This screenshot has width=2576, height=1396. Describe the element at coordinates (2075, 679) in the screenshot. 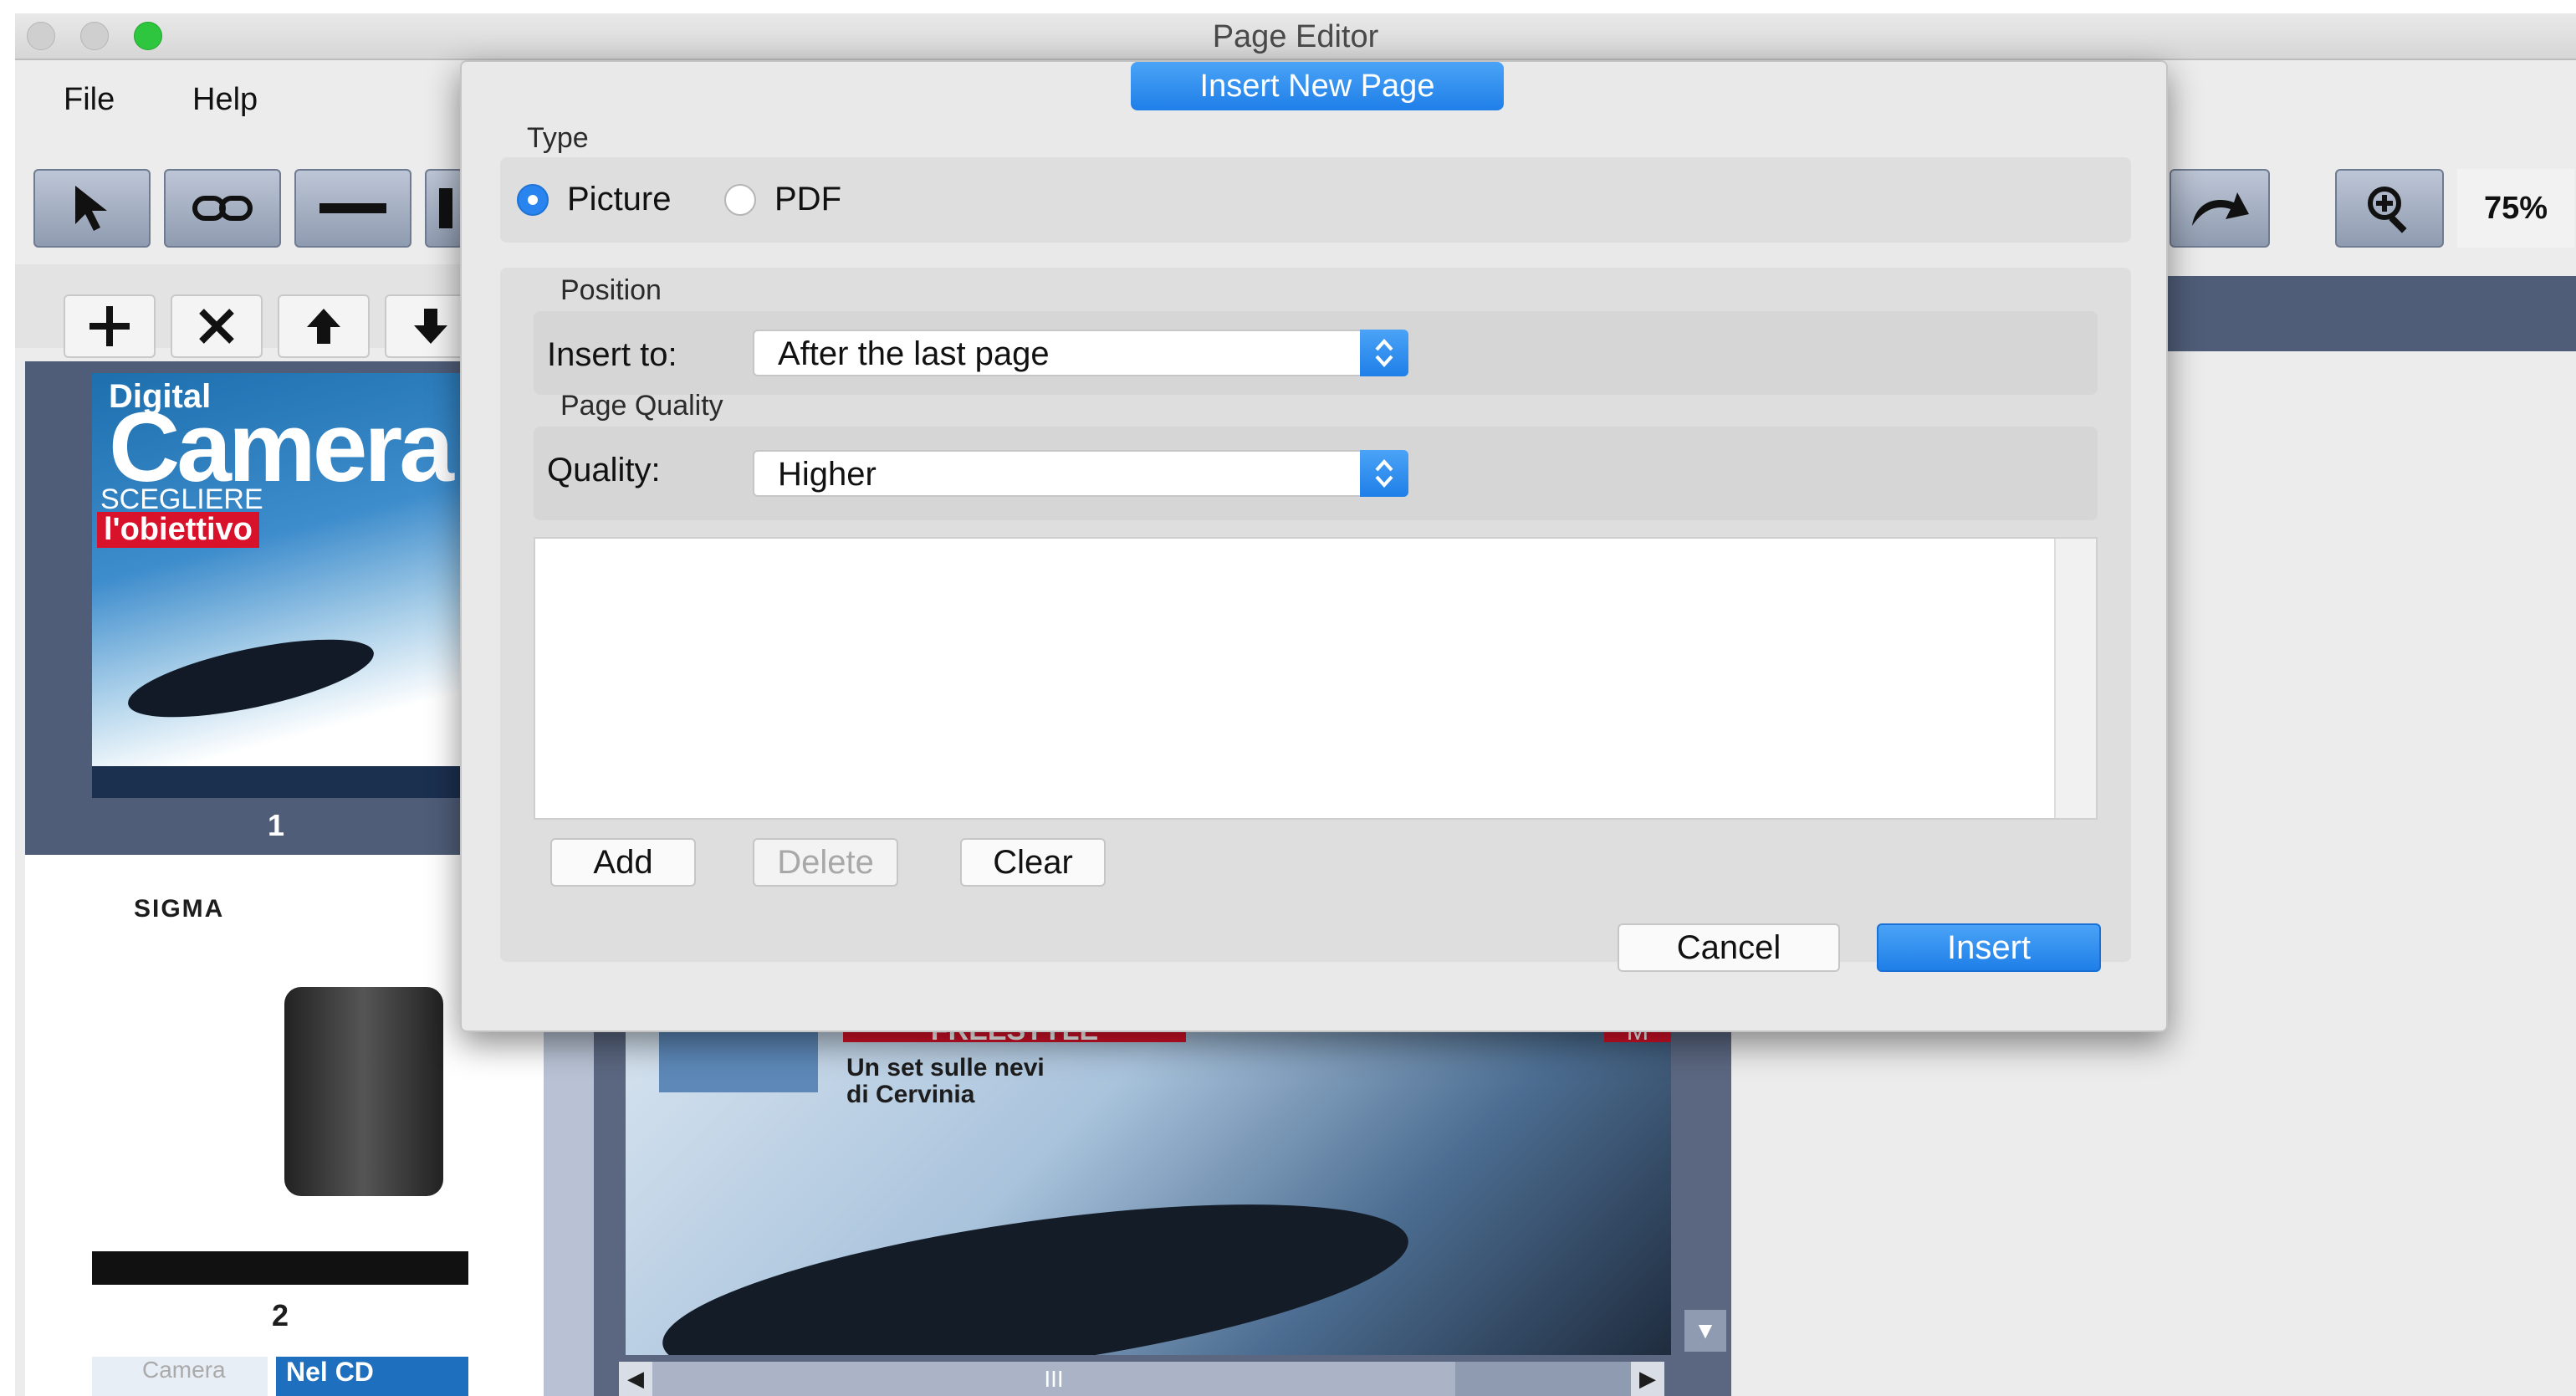

I see `file-list-scrollbar` at that location.